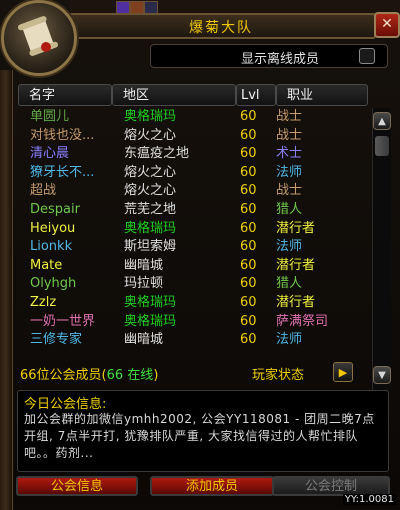 Image resolution: width=400 pixels, height=510 pixels. Describe the element at coordinates (278, 375) in the screenshot. I see `player-status-label: 玩家状态` at that location.